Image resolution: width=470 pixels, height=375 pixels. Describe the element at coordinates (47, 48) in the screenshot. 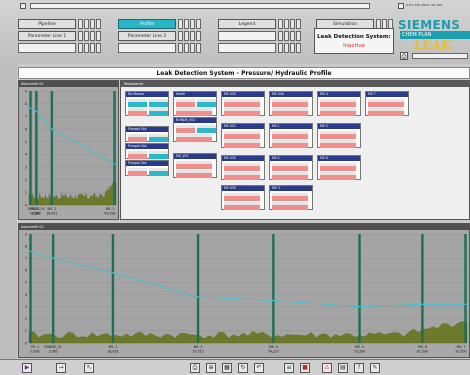

I see `empty-field` at that location.